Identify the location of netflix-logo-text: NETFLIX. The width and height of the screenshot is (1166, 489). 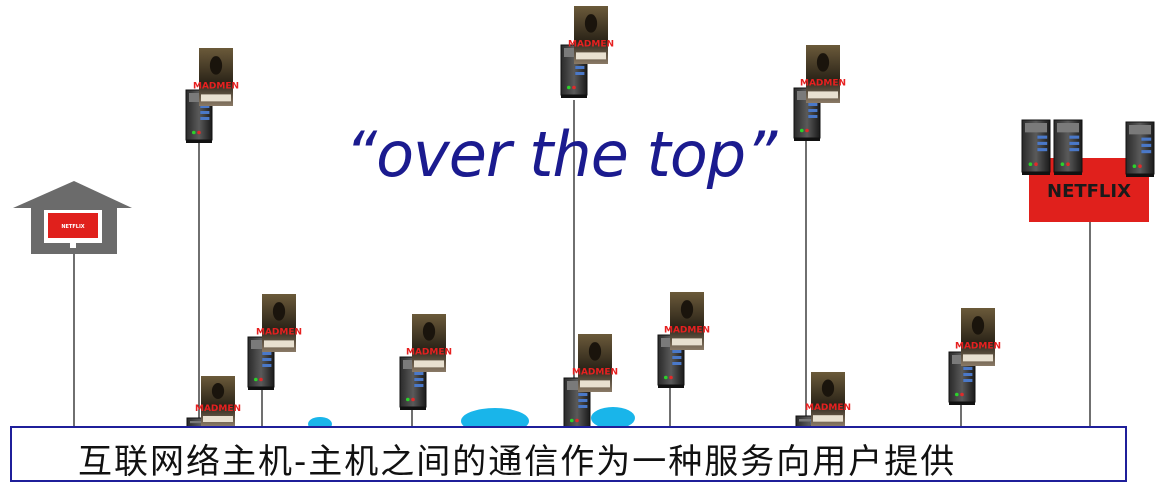
(1089, 191).